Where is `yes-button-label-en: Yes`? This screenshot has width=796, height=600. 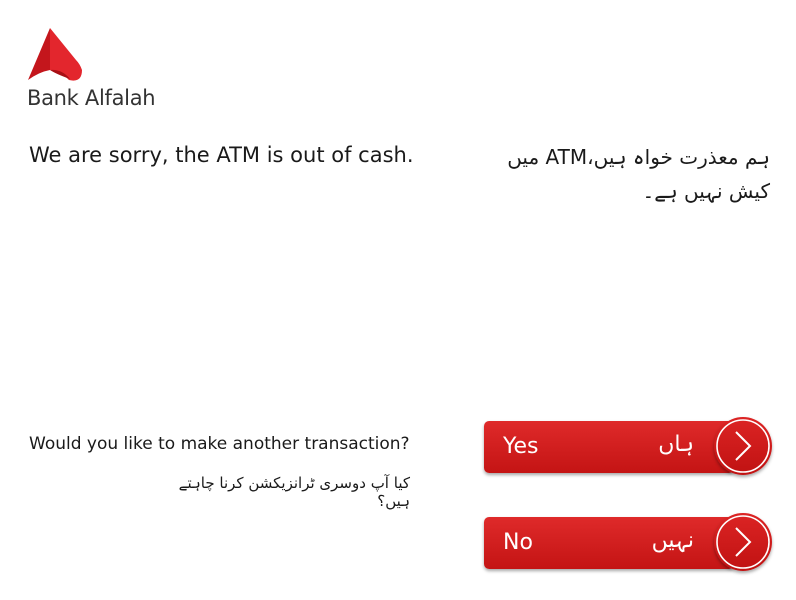
yes-button-label-en: Yes is located at coordinates (521, 446).